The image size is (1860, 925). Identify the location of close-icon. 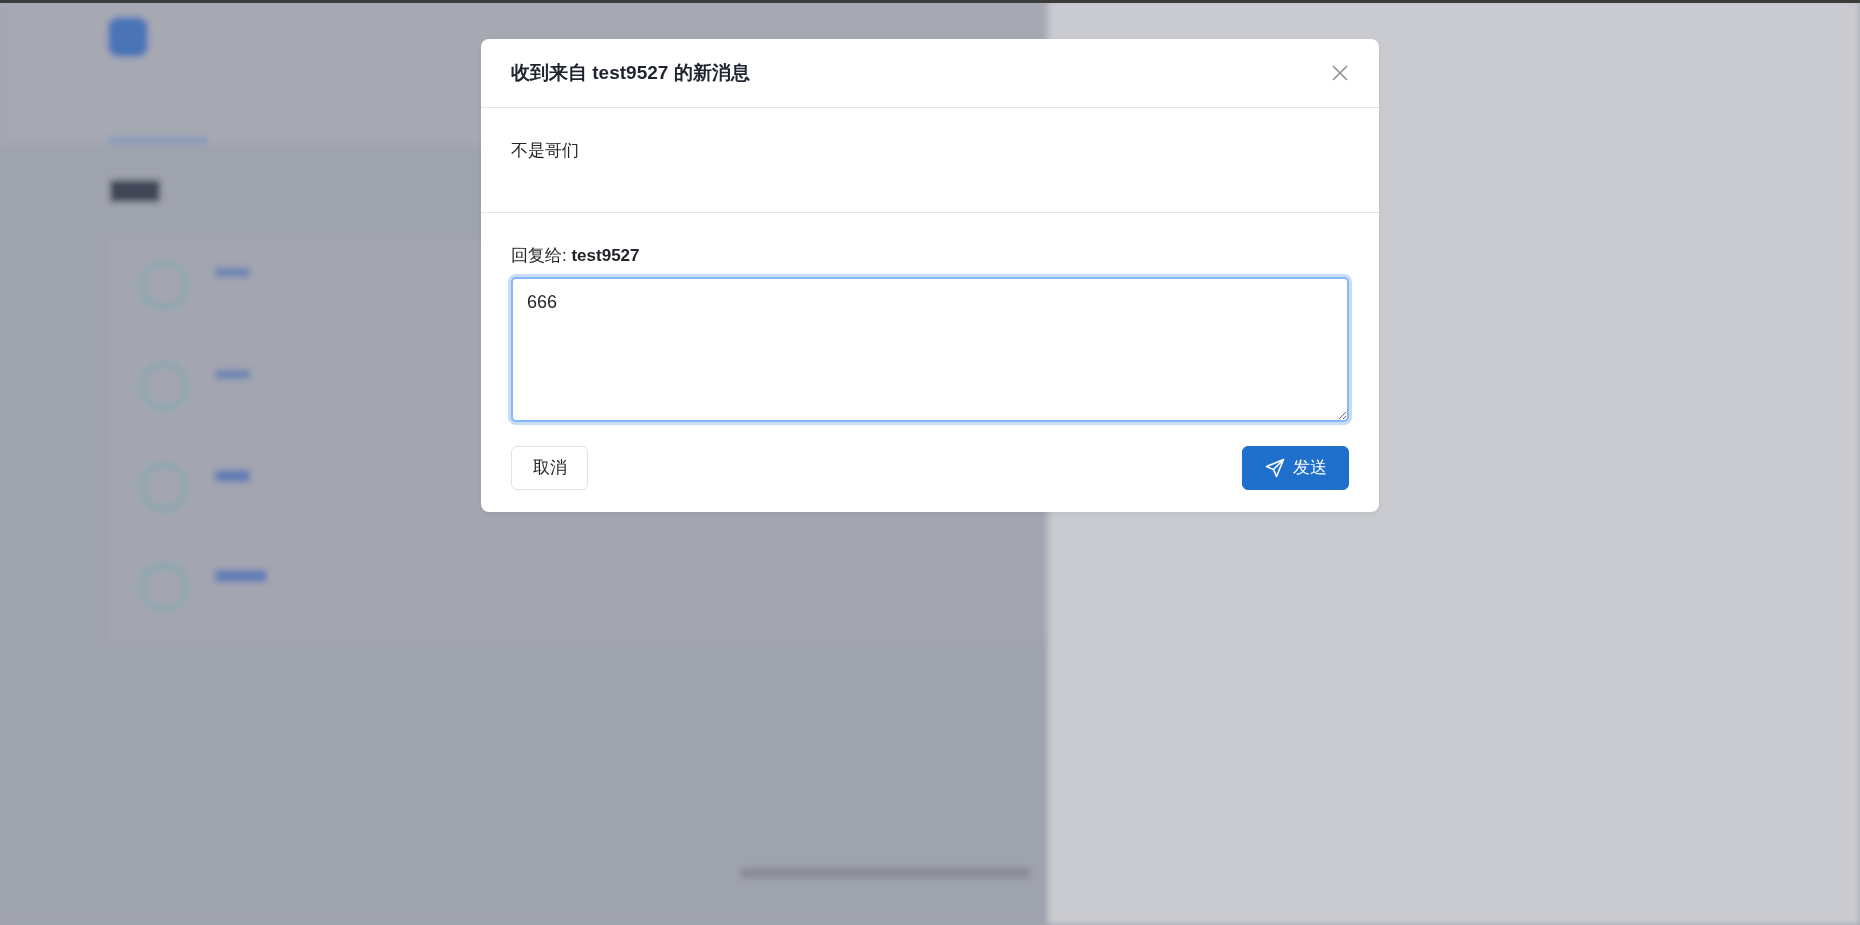
(1340, 73).